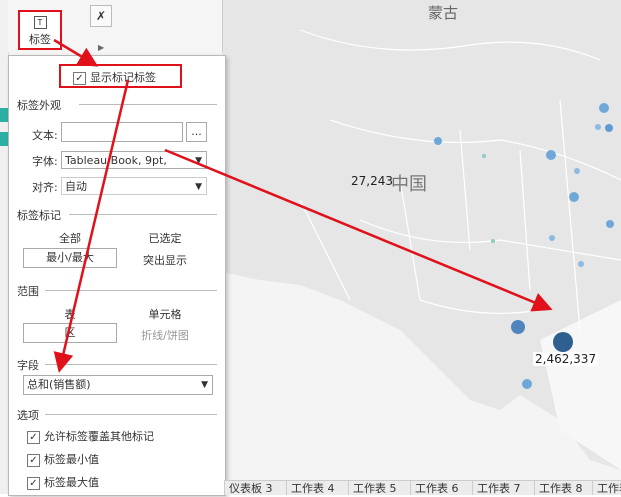 The image size is (621, 497). What do you see at coordinates (40, 39) in the screenshot?
I see `label-button-text: 标签` at bounding box center [40, 39].